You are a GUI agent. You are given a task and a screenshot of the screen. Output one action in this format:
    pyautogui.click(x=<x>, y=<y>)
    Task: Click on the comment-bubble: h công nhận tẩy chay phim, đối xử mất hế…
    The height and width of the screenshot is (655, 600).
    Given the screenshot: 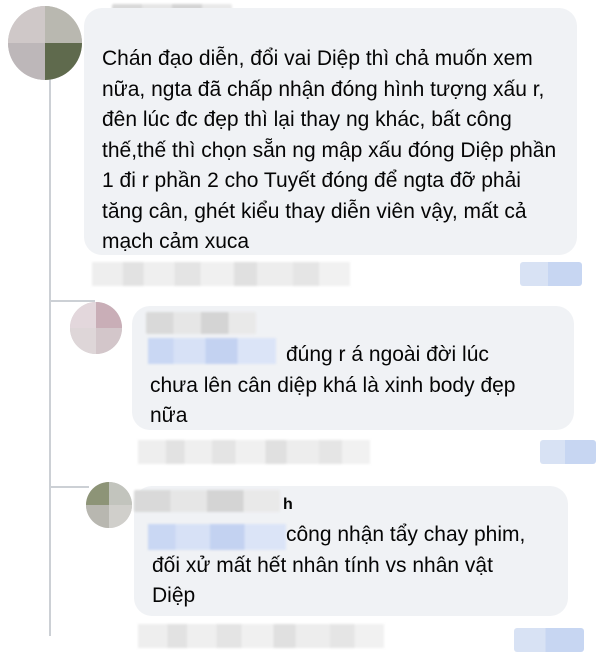 What is the action you would take?
    pyautogui.click(x=351, y=551)
    